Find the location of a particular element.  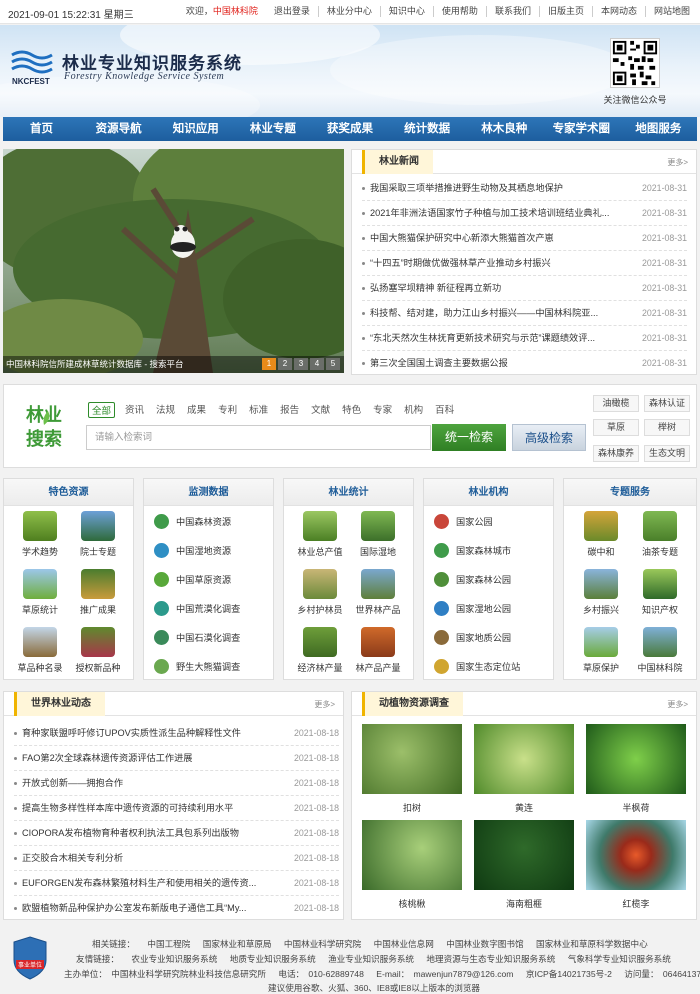

forestry-news-more-link: 更多> is located at coordinates (677, 162).